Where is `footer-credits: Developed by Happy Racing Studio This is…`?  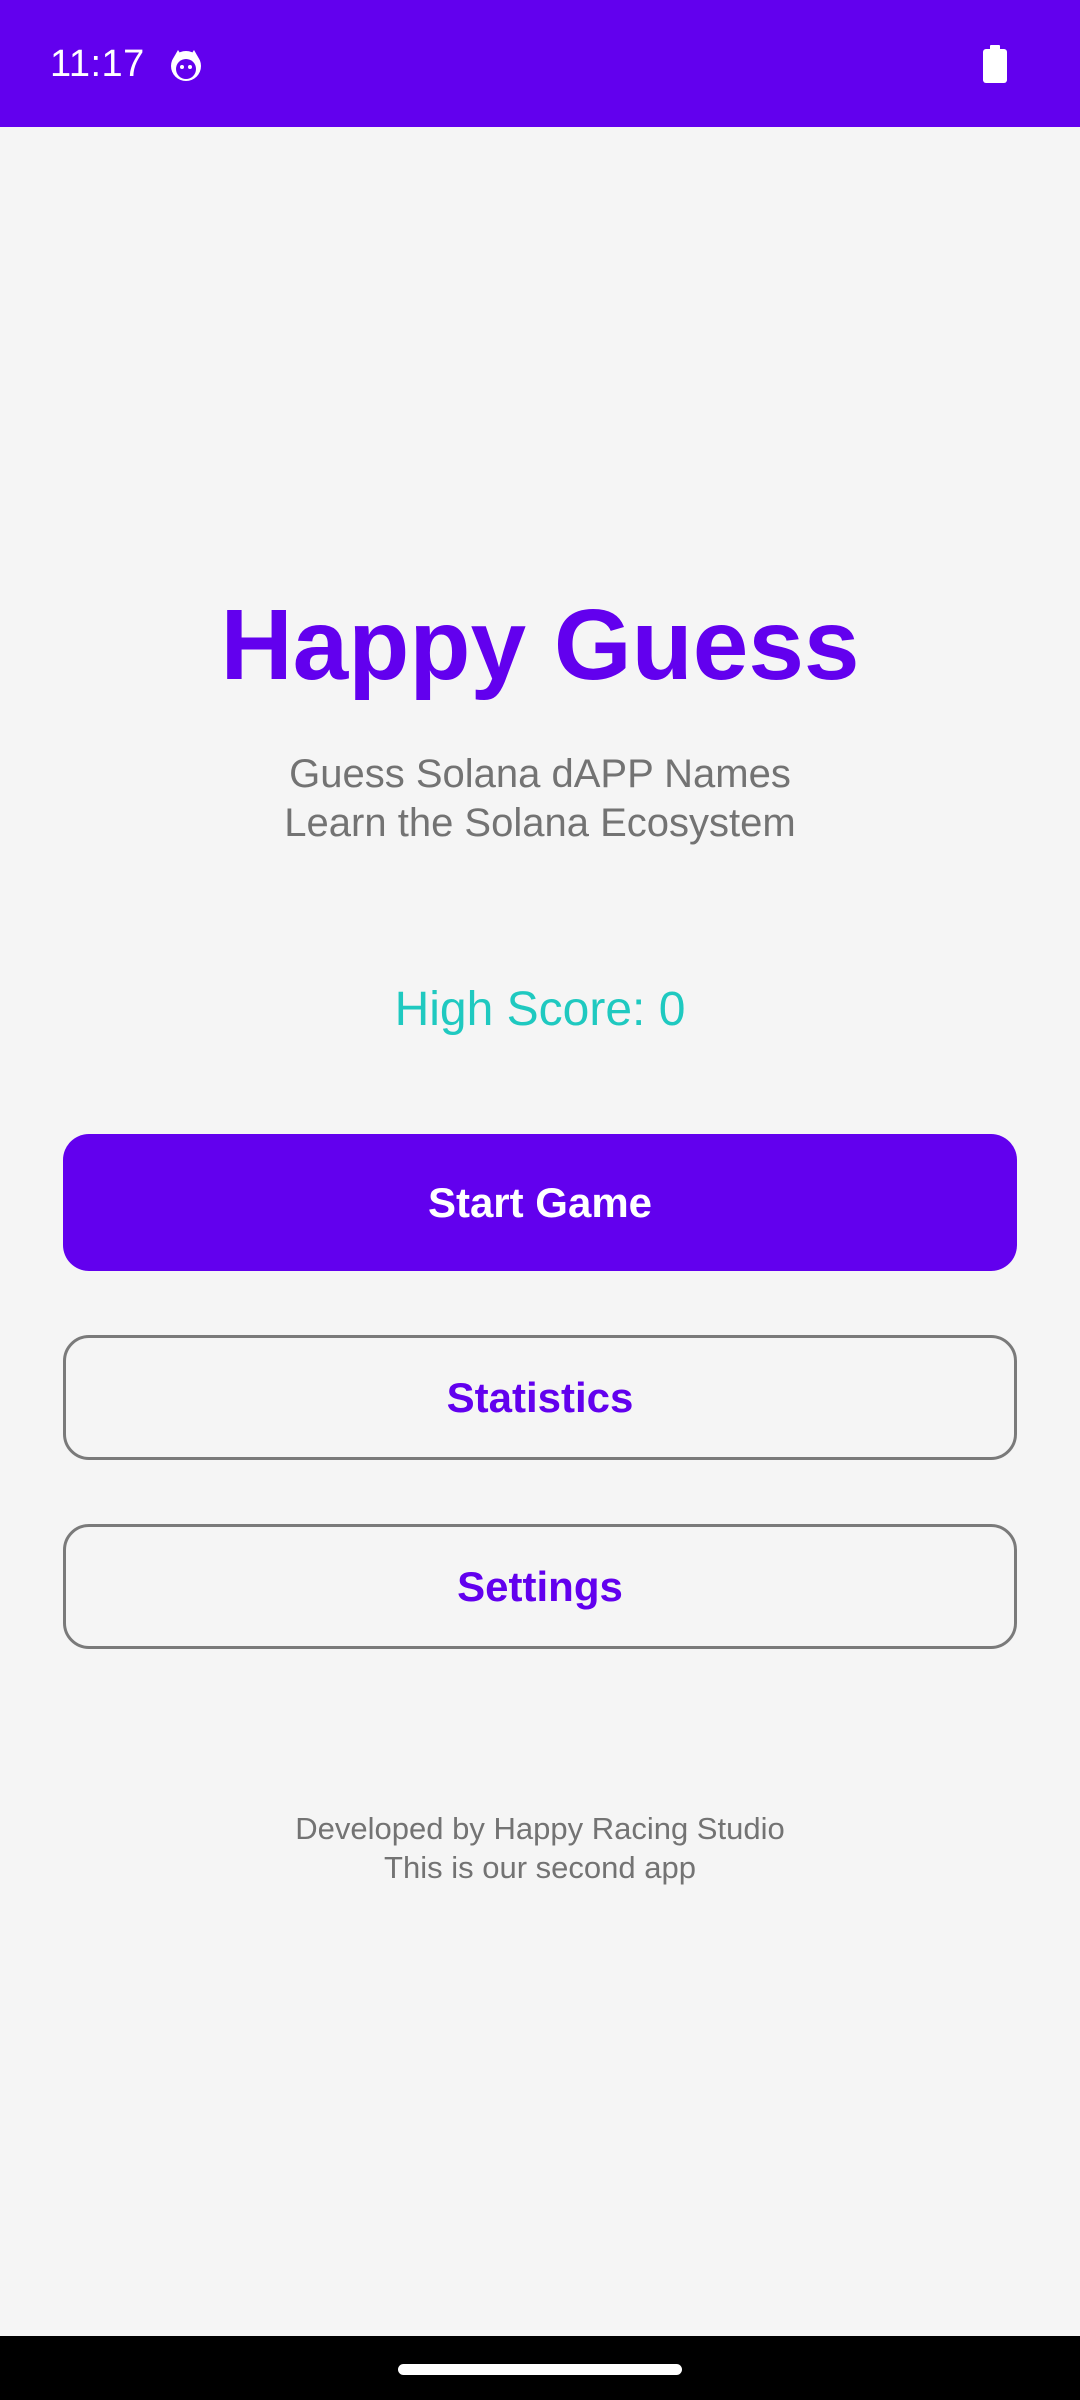 footer-credits: Developed by Happy Racing Studio This is… is located at coordinates (540, 1848).